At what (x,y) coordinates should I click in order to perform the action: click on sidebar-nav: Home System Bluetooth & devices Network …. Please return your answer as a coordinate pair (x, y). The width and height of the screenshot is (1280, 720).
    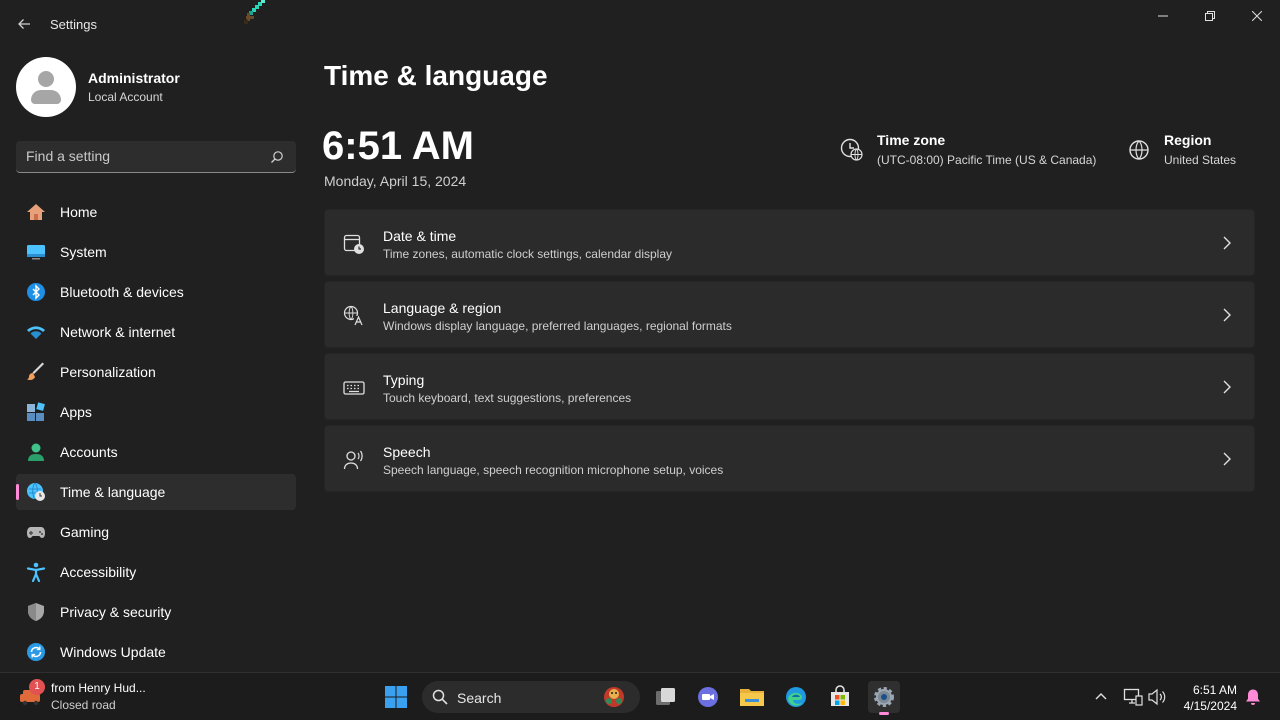
    Looking at the image, I should click on (156, 434).